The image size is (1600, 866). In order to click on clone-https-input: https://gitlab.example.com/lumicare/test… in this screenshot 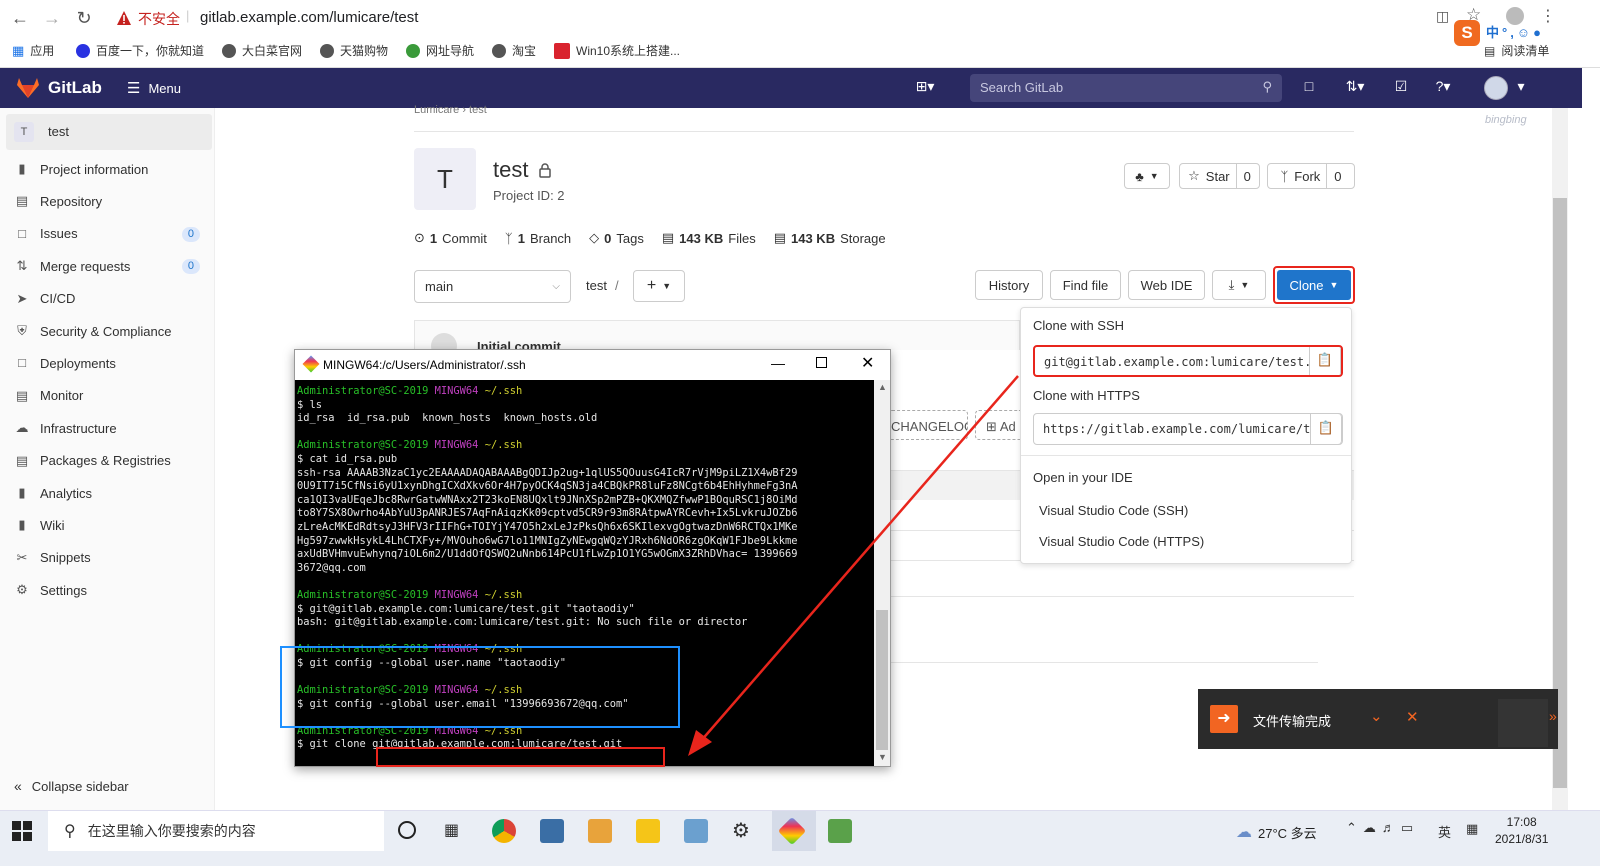, I will do `click(1188, 429)`.